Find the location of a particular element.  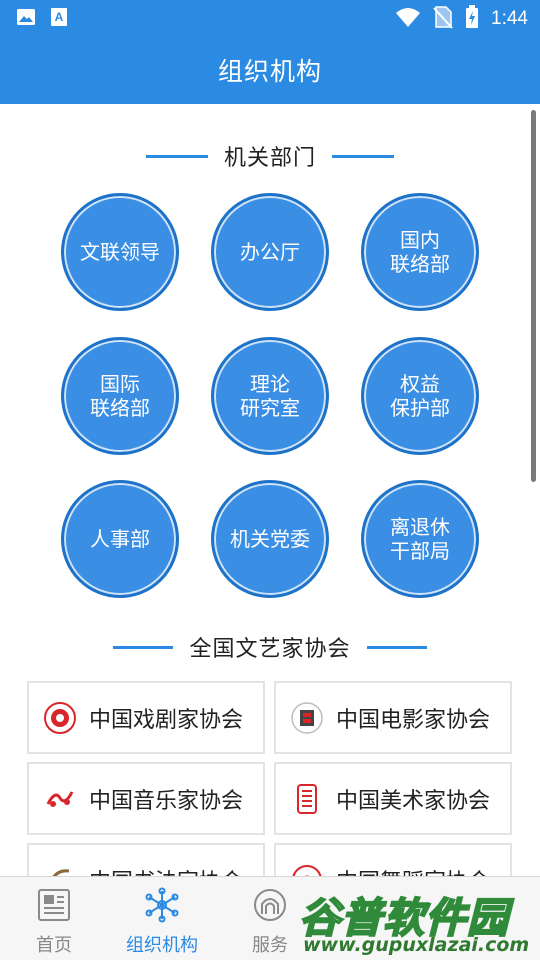

dept-label: 国内 联络部 is located at coordinates (420, 252).